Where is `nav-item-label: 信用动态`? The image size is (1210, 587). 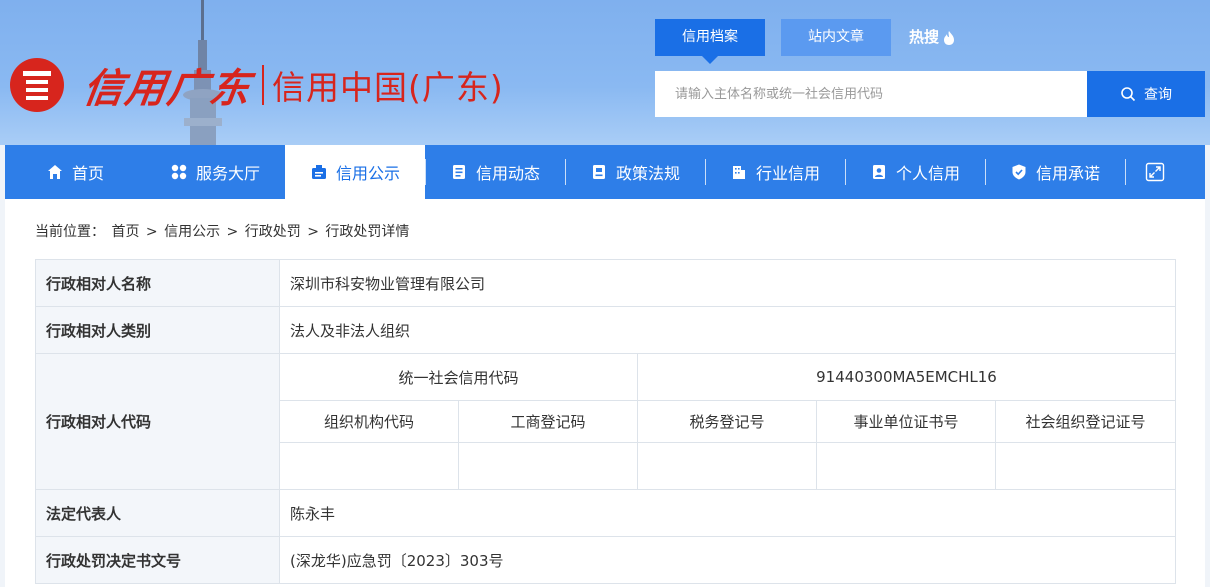 nav-item-label: 信用动态 is located at coordinates (507, 173).